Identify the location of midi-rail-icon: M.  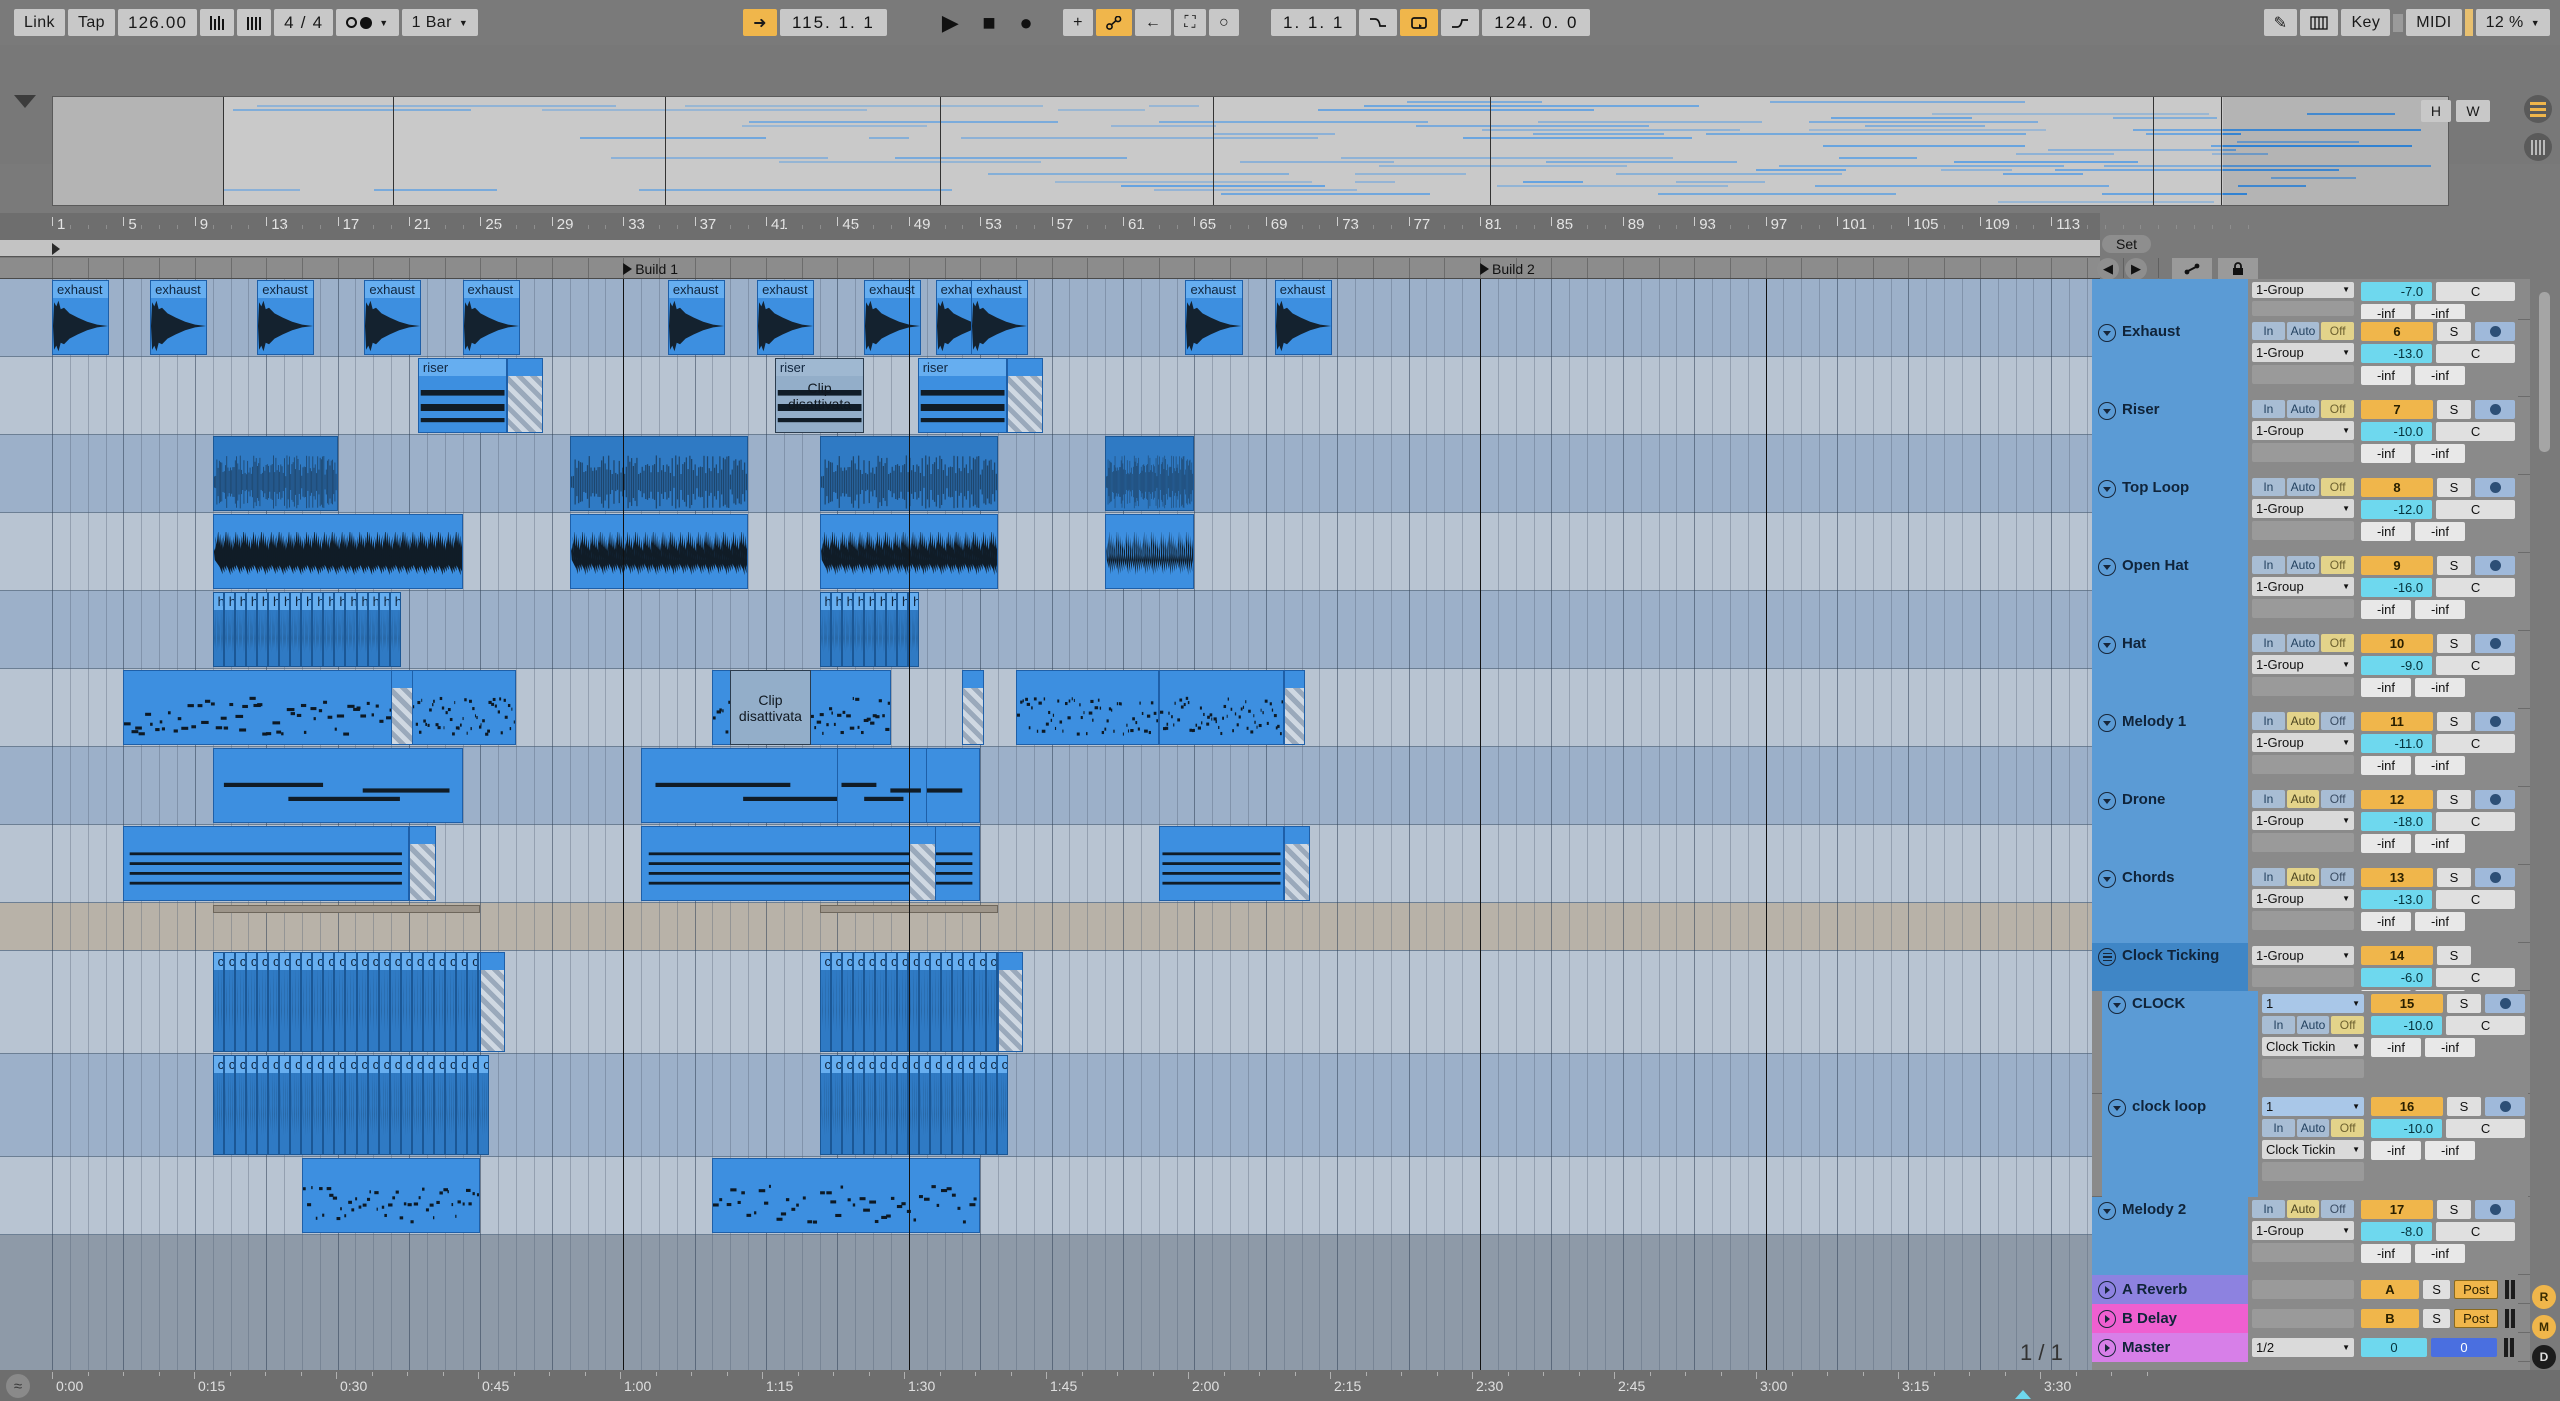
(2544, 1327).